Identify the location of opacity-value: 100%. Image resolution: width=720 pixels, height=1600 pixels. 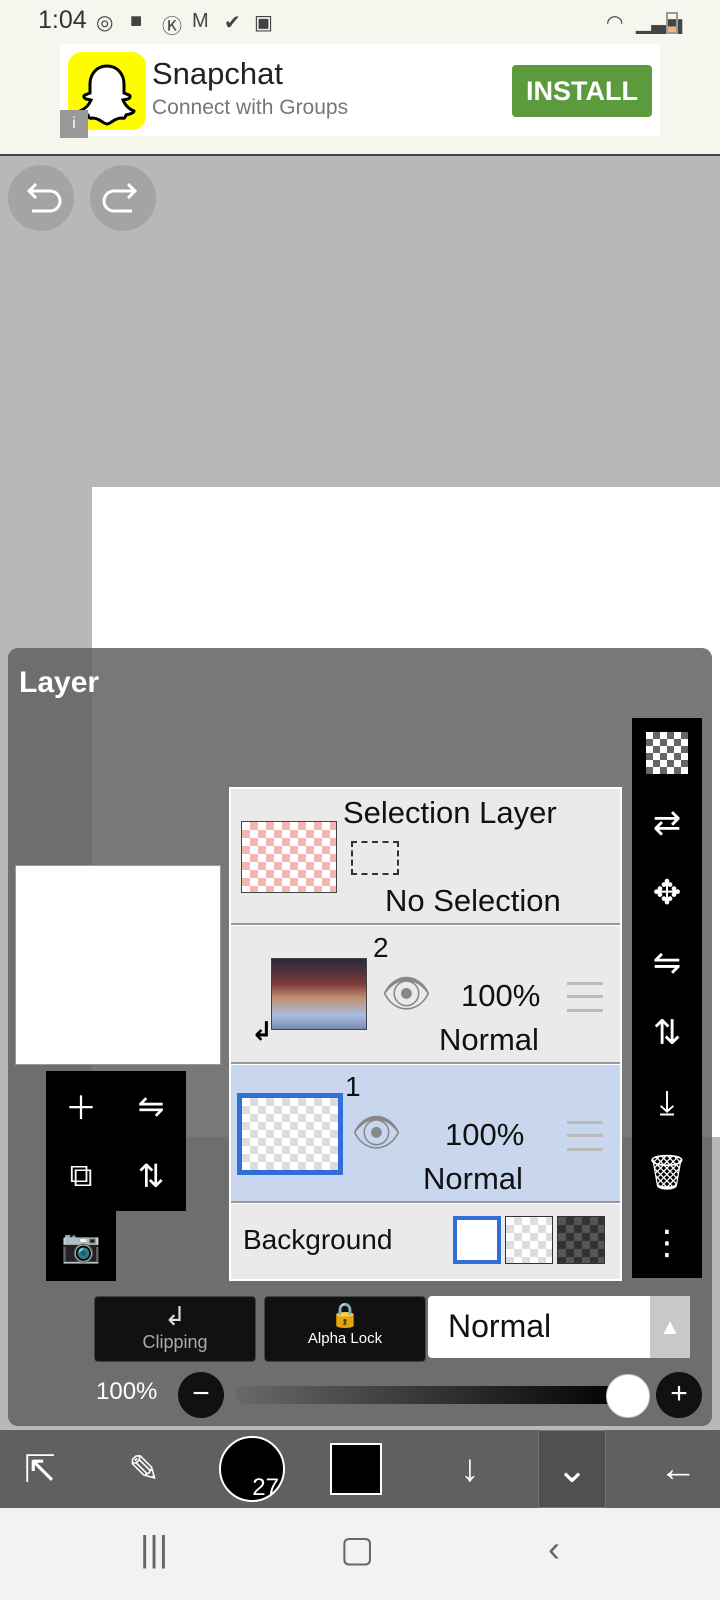
(127, 1391).